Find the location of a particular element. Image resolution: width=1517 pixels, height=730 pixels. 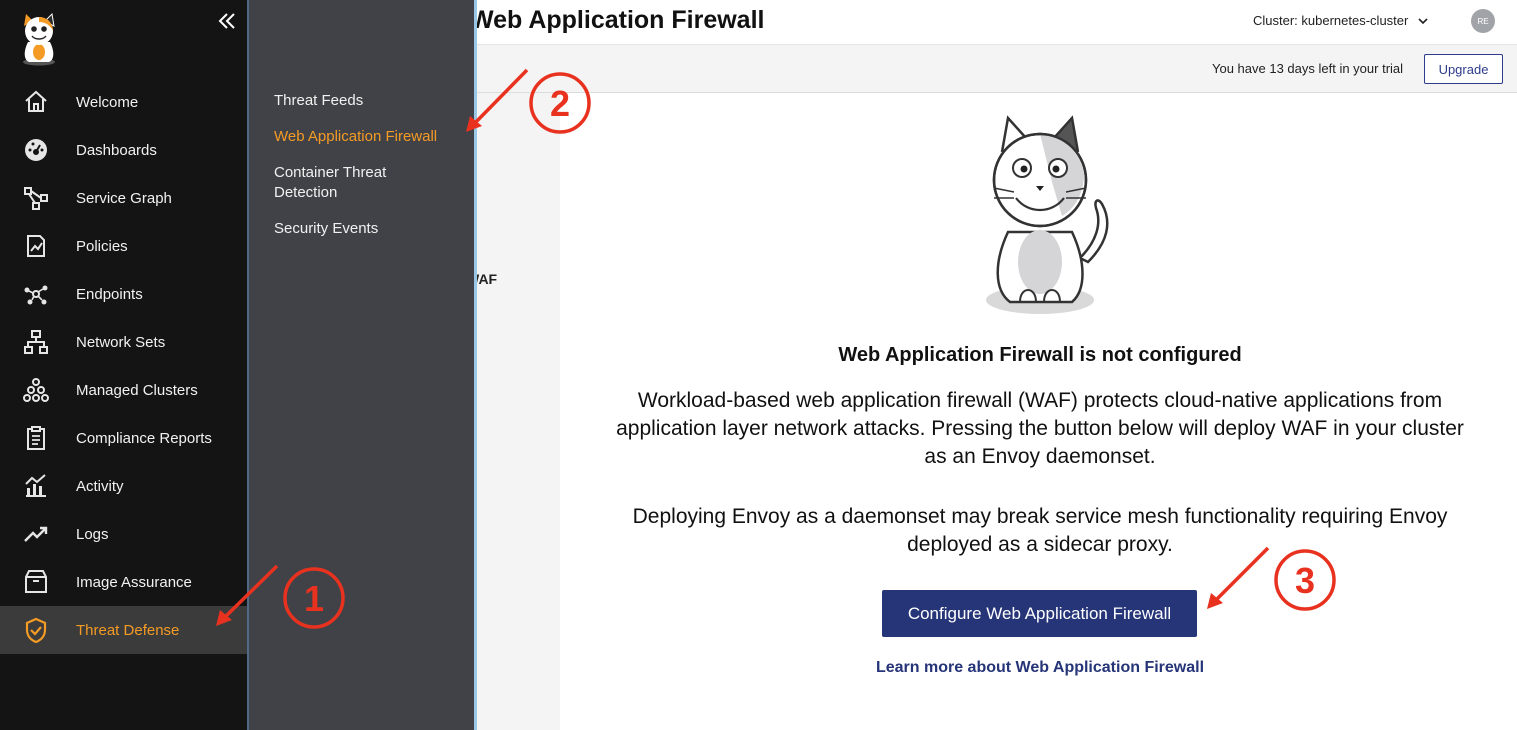

cat-logo-icon is located at coordinates (39, 39).